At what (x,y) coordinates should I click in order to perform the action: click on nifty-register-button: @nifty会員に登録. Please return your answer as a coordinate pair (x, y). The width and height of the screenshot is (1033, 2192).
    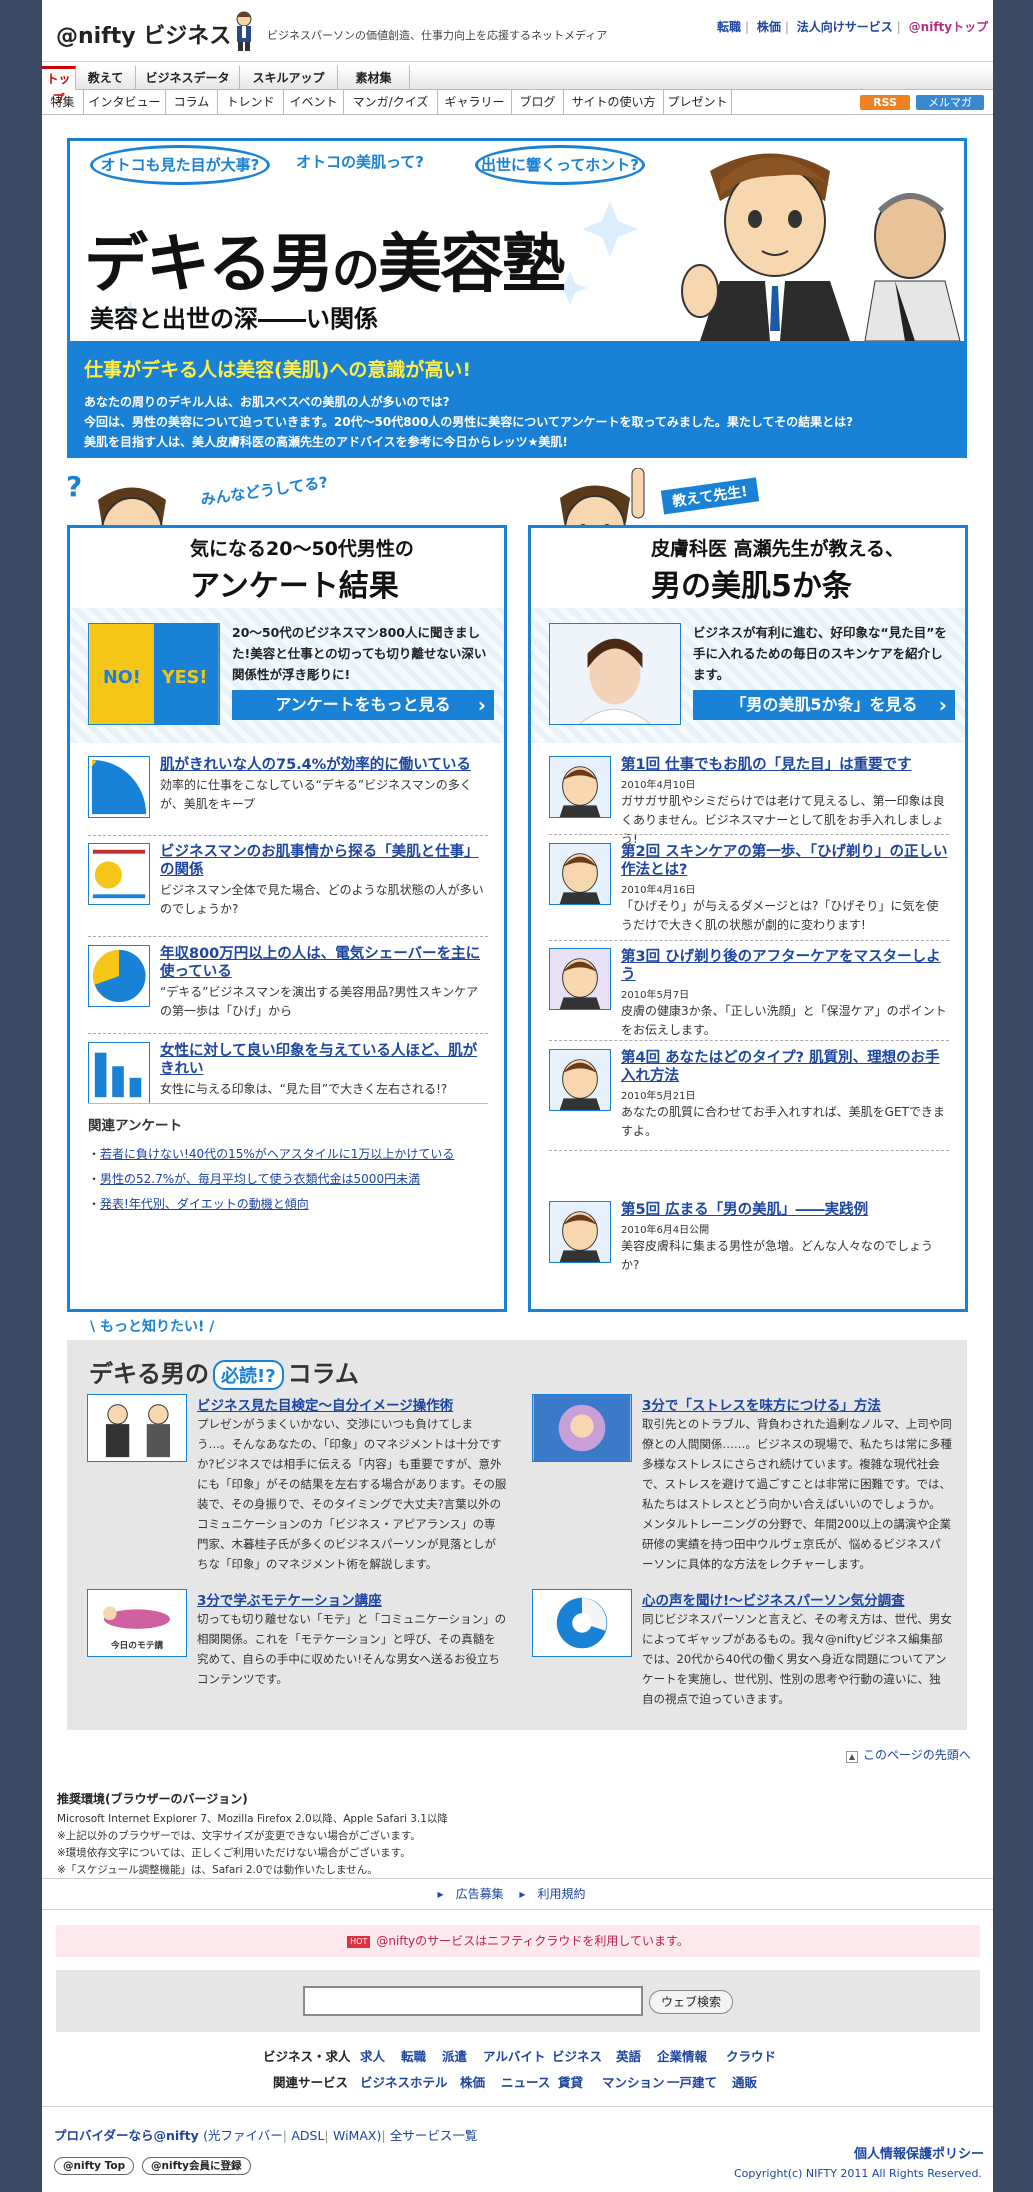
    Looking at the image, I should click on (196, 2166).